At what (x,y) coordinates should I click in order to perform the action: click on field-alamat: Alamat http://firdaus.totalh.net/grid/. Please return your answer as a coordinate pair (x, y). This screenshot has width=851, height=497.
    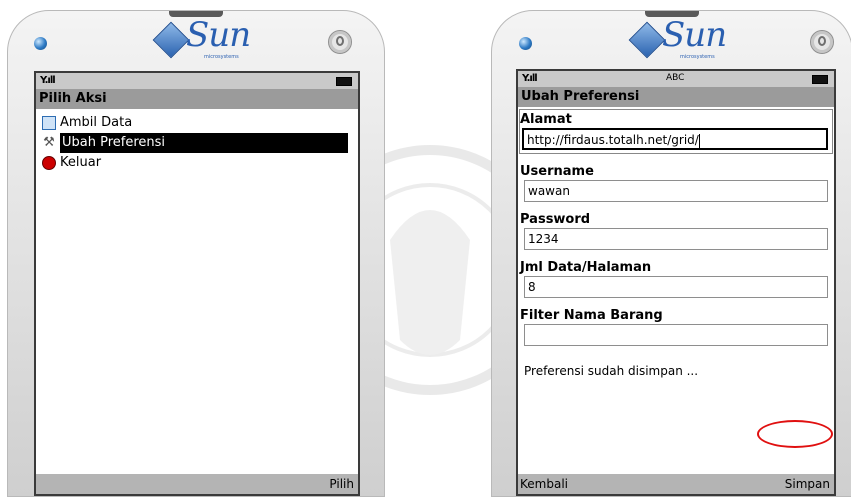
    Looking at the image, I should click on (676, 131).